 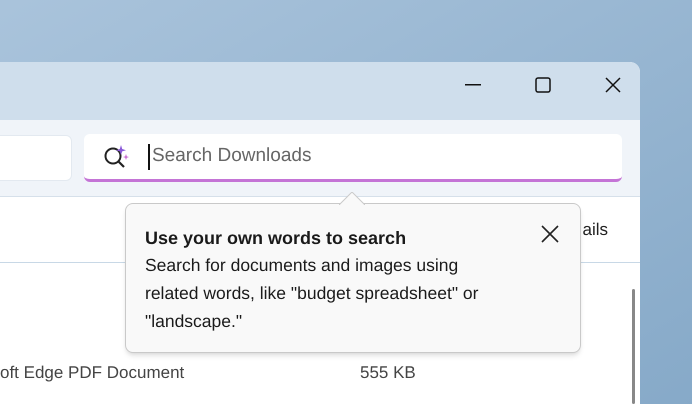 I want to click on search-field: Search Downloads, so click(x=353, y=158).